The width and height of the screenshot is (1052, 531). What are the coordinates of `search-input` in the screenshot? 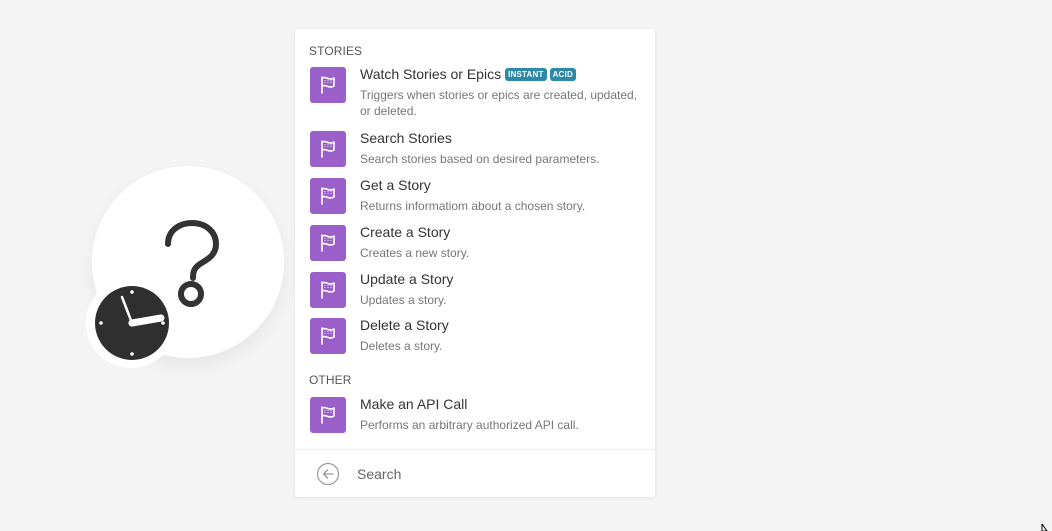 It's located at (497, 474).